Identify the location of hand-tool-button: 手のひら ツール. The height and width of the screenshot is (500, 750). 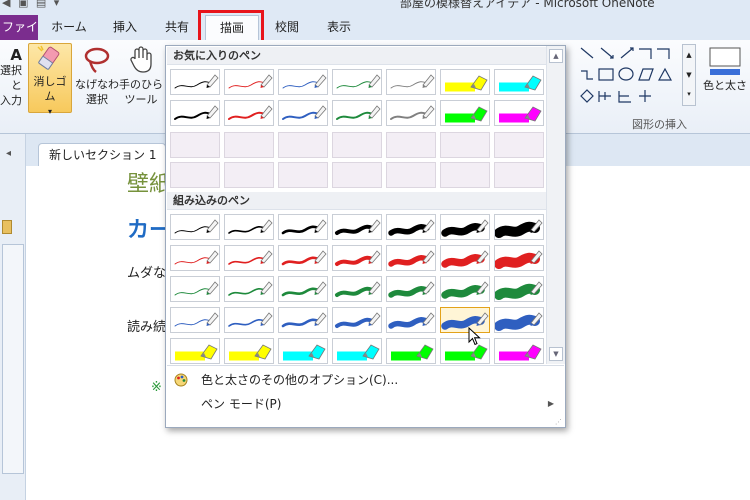
(141, 76).